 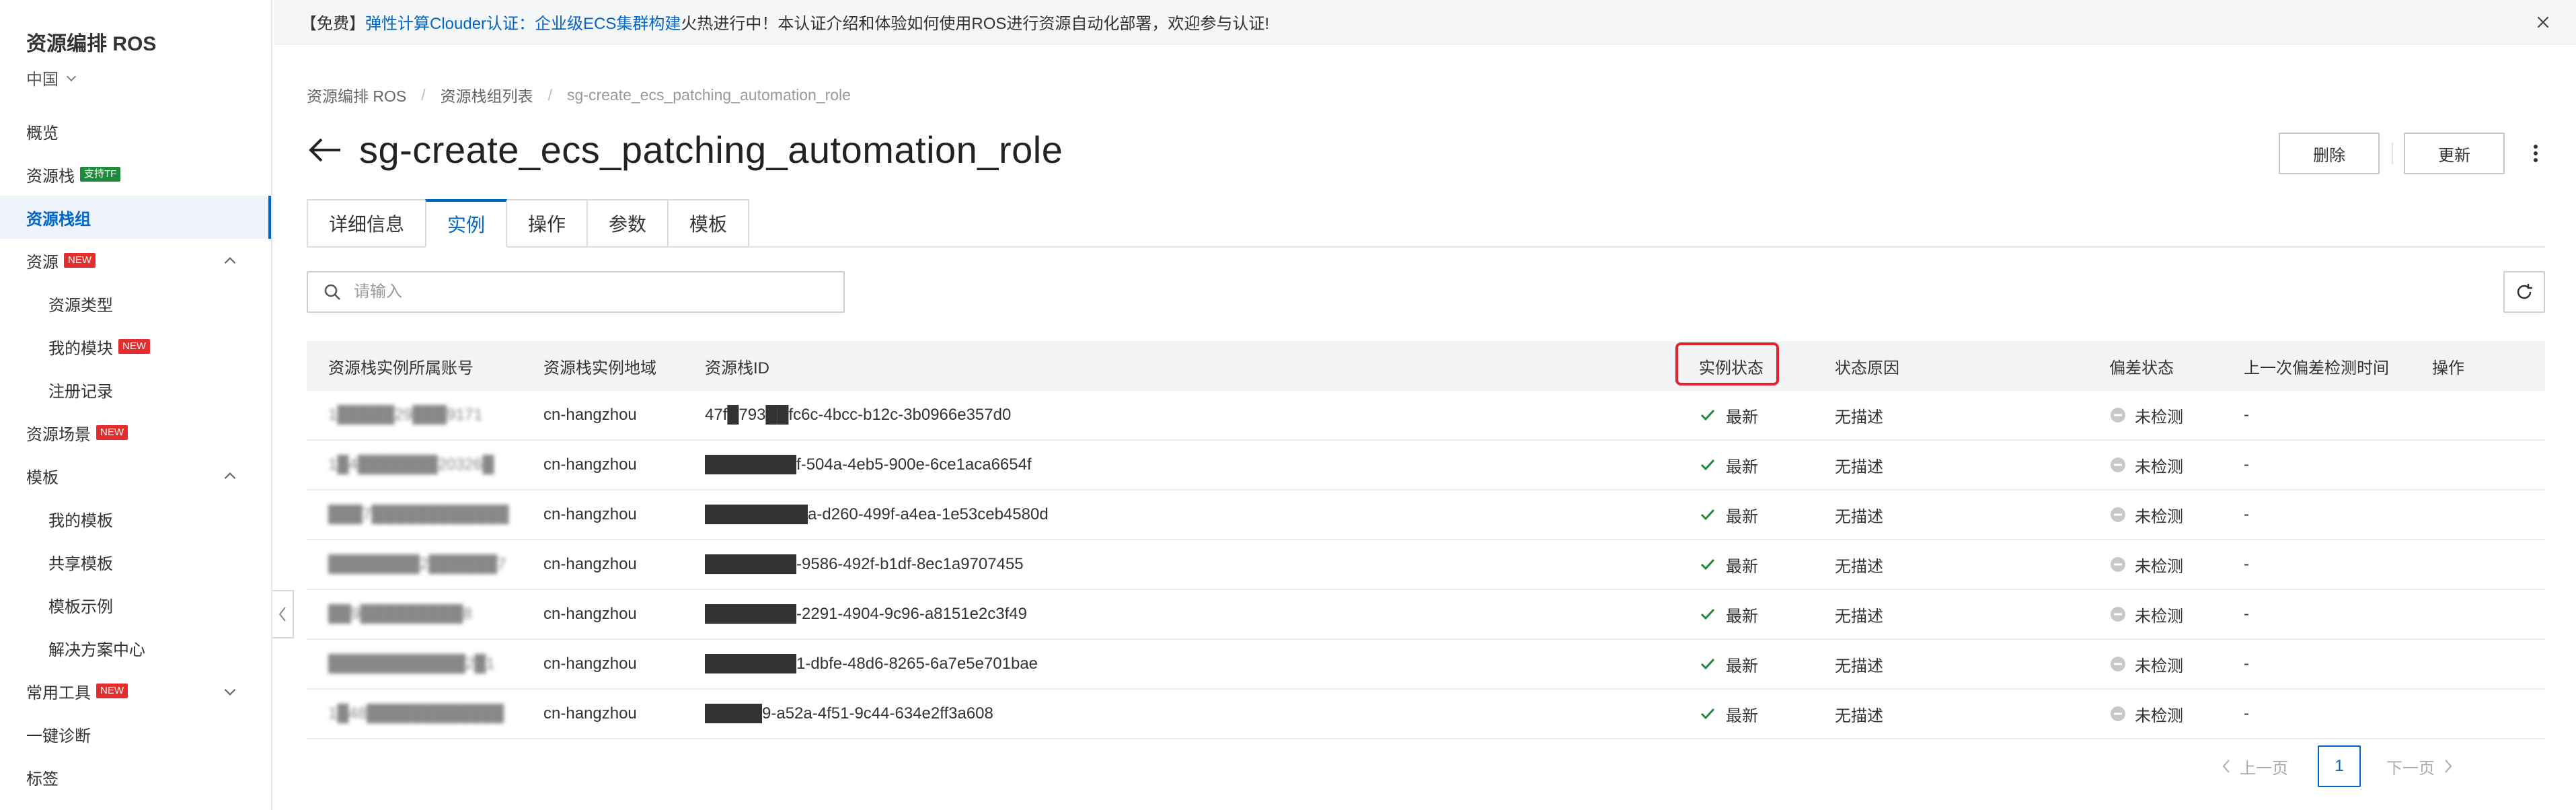 I want to click on sidebar-item-stack-groups: 资源栈组, so click(x=135, y=217).